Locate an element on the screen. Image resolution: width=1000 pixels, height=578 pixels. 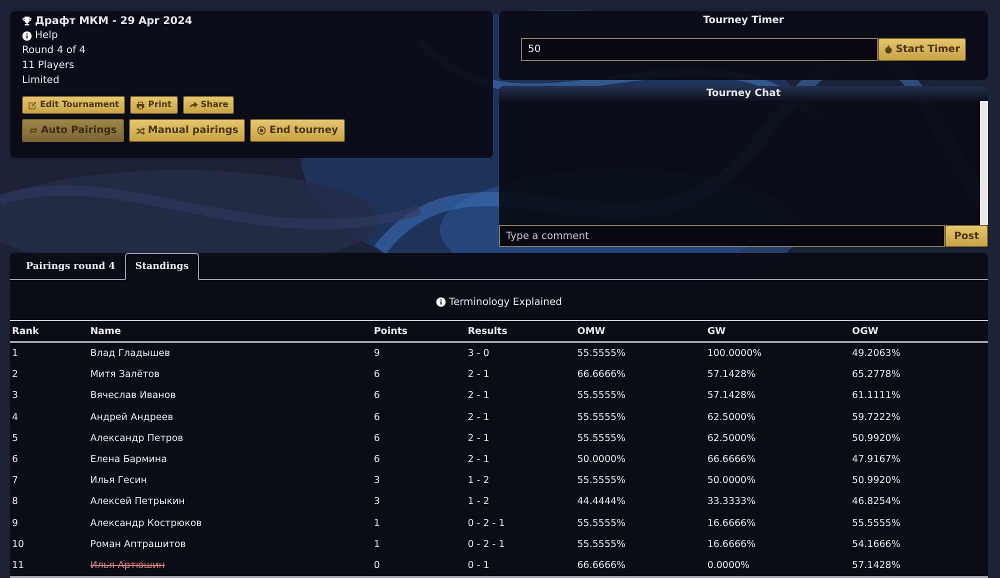
table-cell-text: 33.3333% is located at coordinates (731, 502).